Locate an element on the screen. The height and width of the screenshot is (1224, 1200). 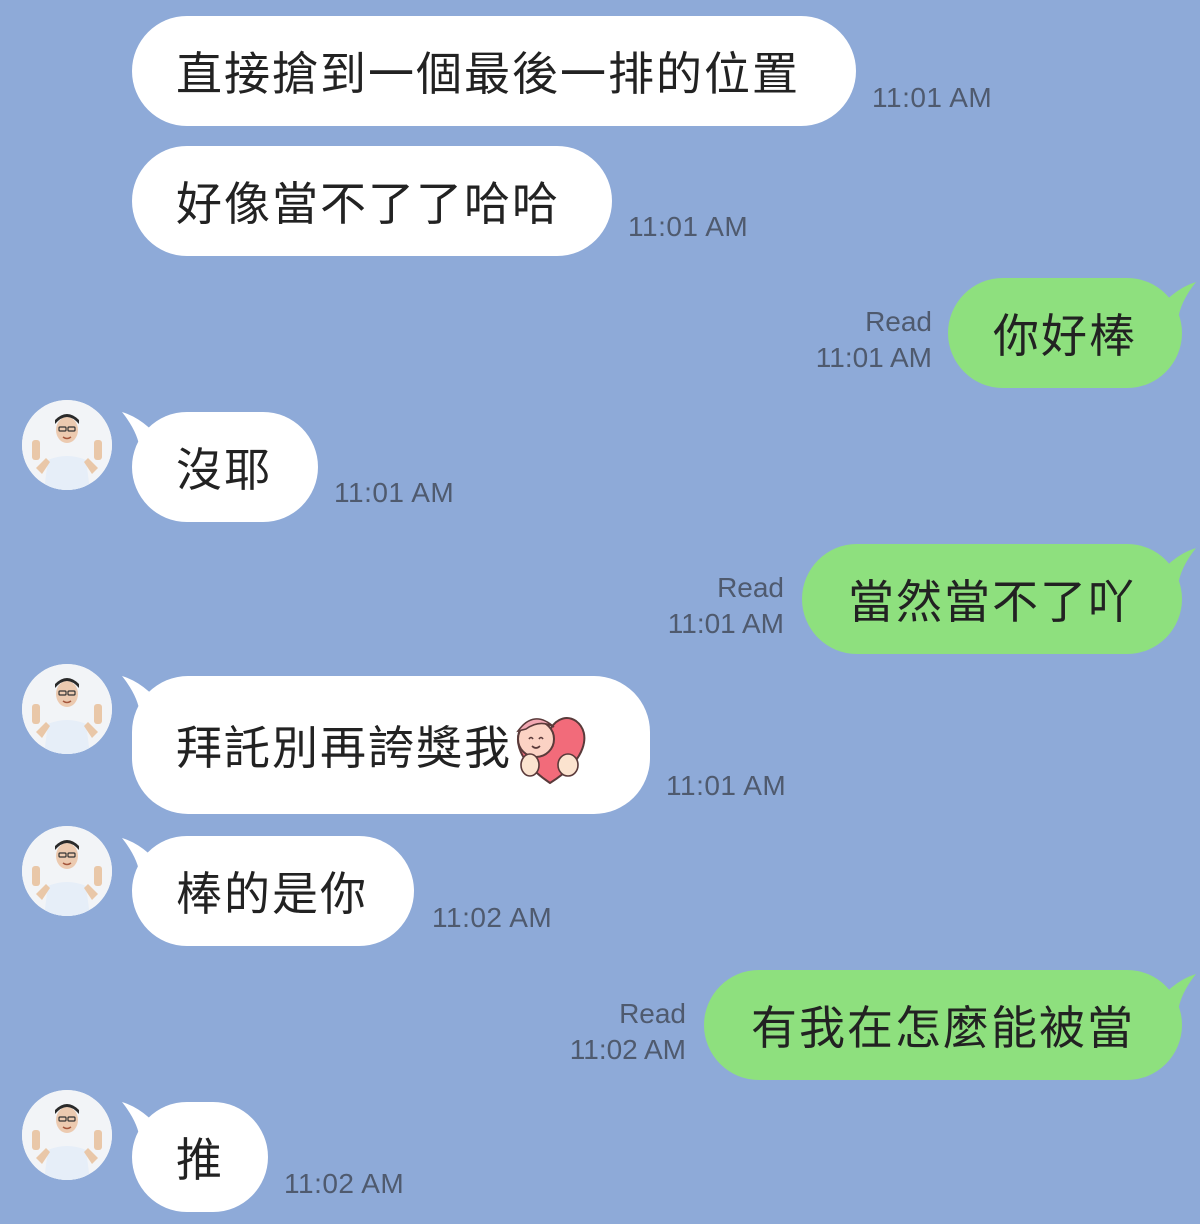
message-bubble: 沒耶 is located at coordinates (225, 467).